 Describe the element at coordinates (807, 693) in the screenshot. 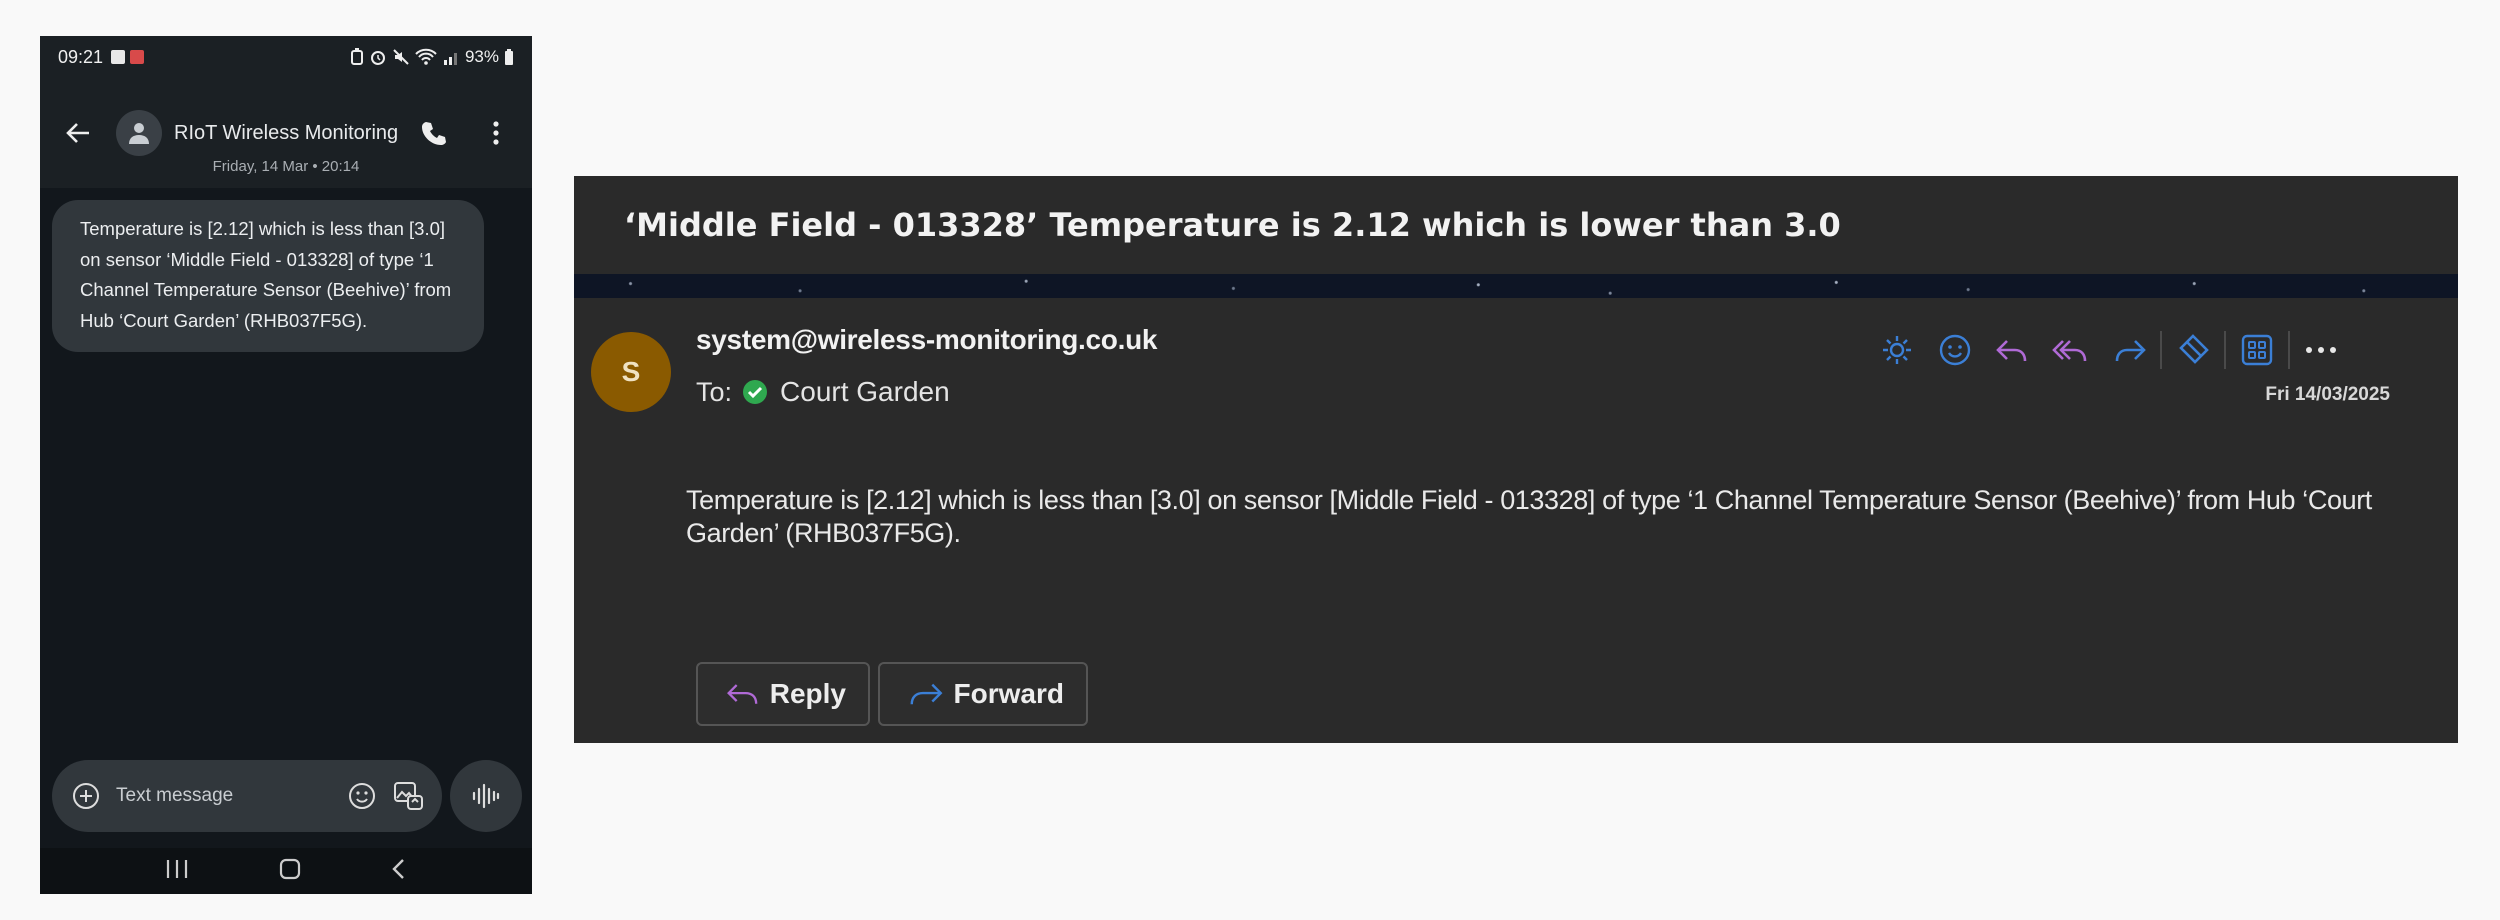

I see `reply-button-label: Reply` at that location.